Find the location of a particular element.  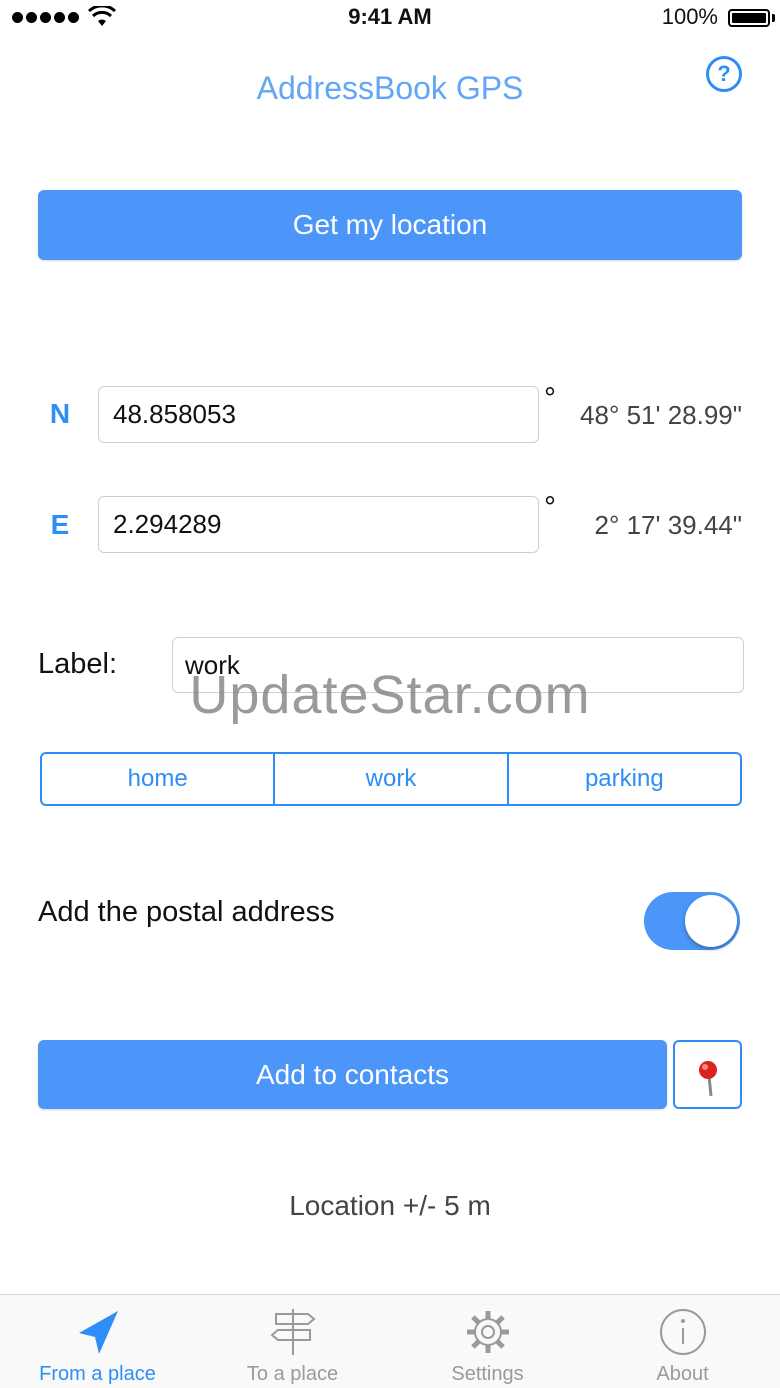

map-pin-icon is located at coordinates (708, 1079).